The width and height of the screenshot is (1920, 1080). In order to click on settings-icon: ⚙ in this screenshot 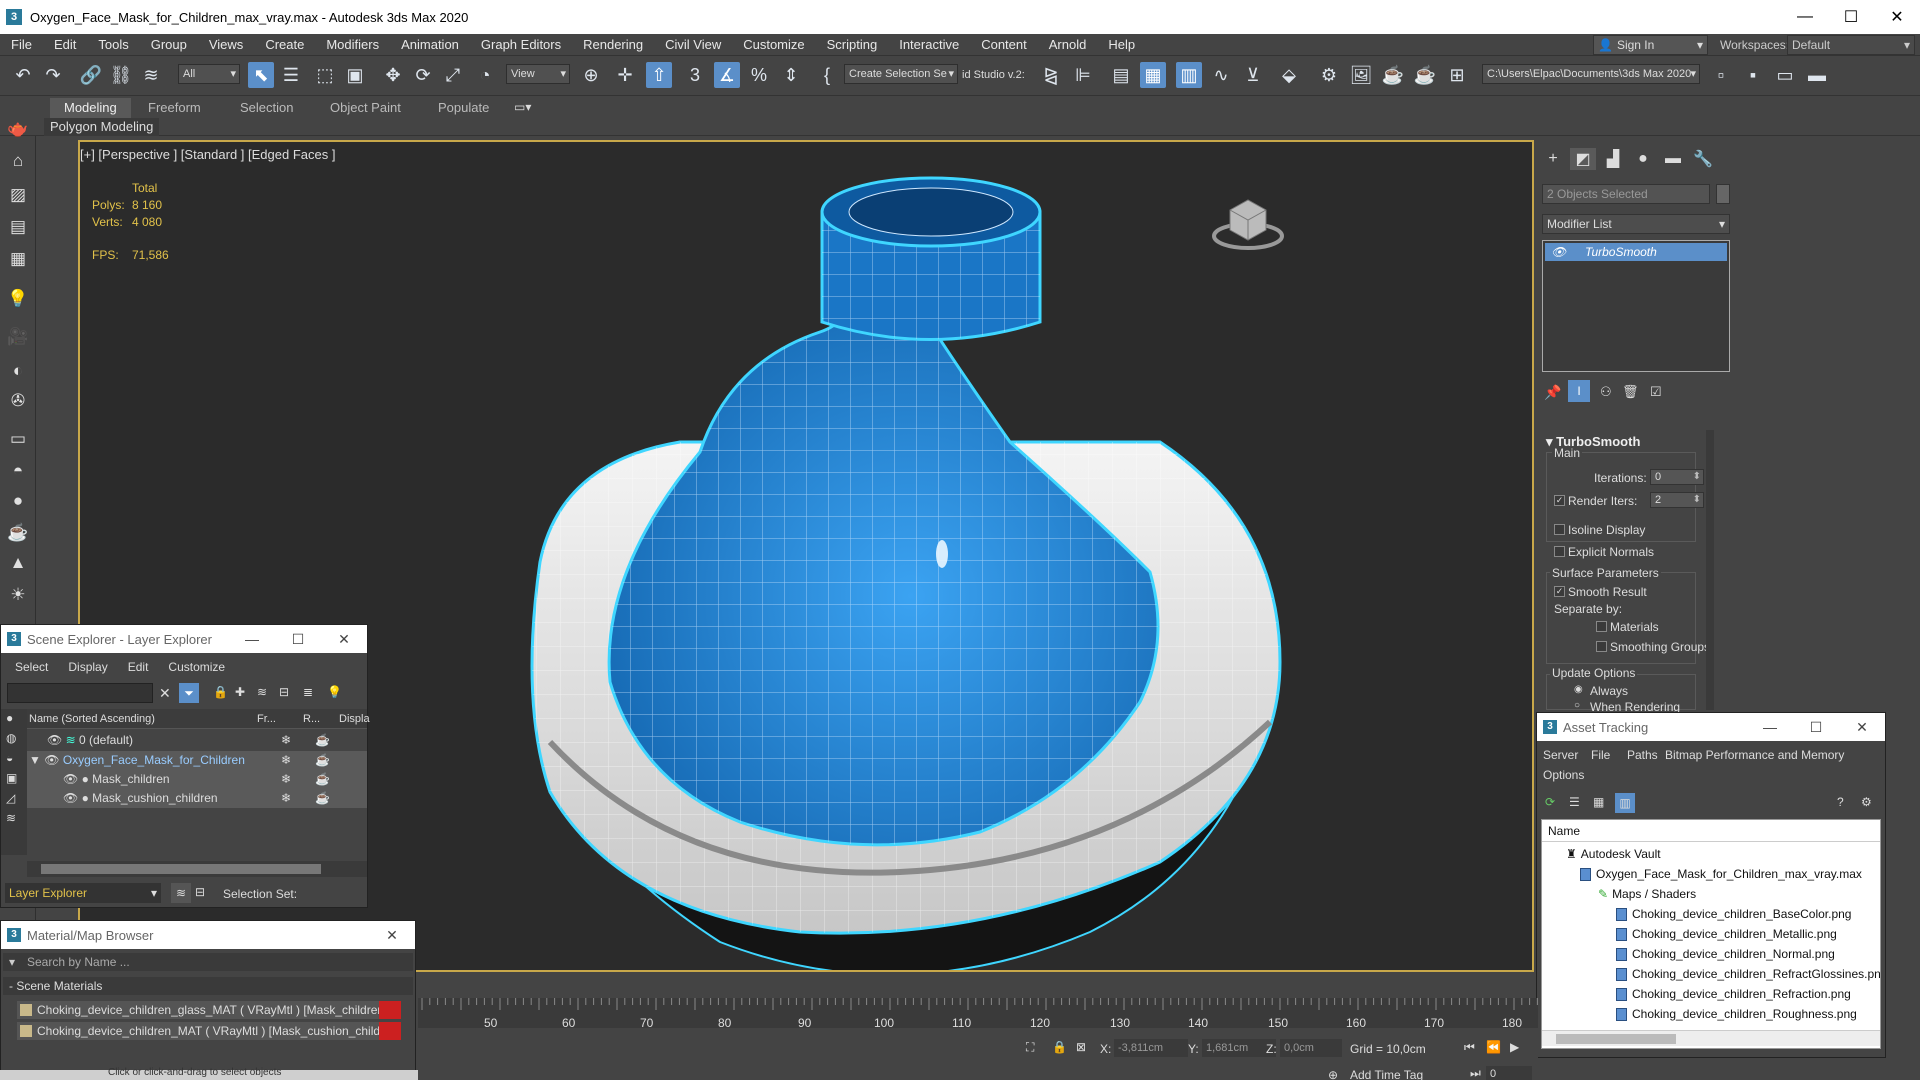, I will do `click(1866, 802)`.